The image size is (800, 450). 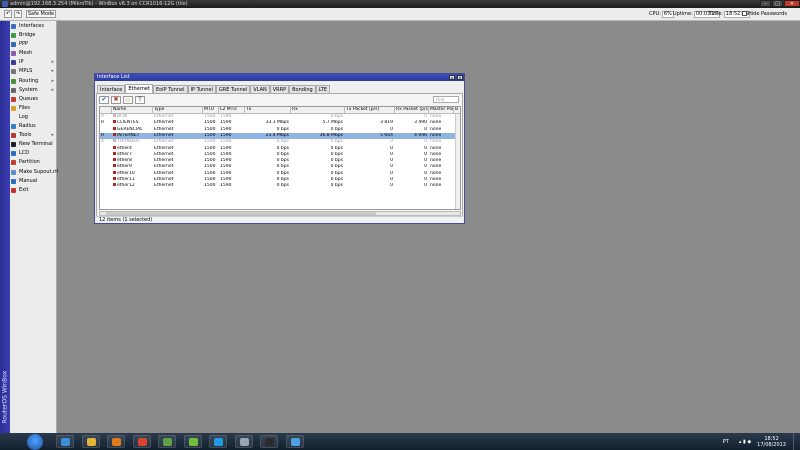 I want to click on hide-passwords-toggle: Hide Passwords, so click(x=764, y=14).